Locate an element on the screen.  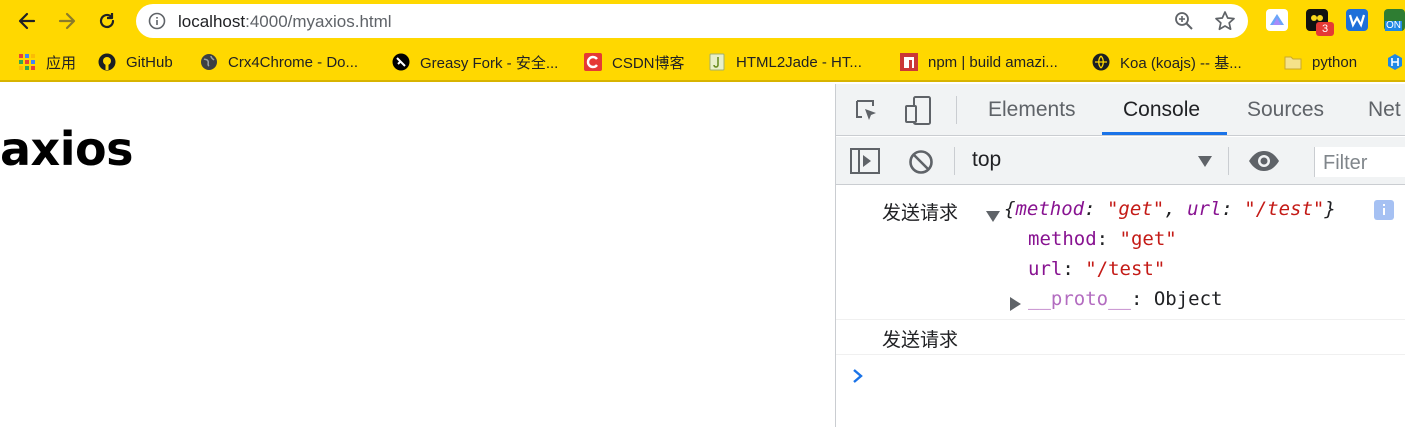
log-text: 发送请求 is located at coordinates (920, 340).